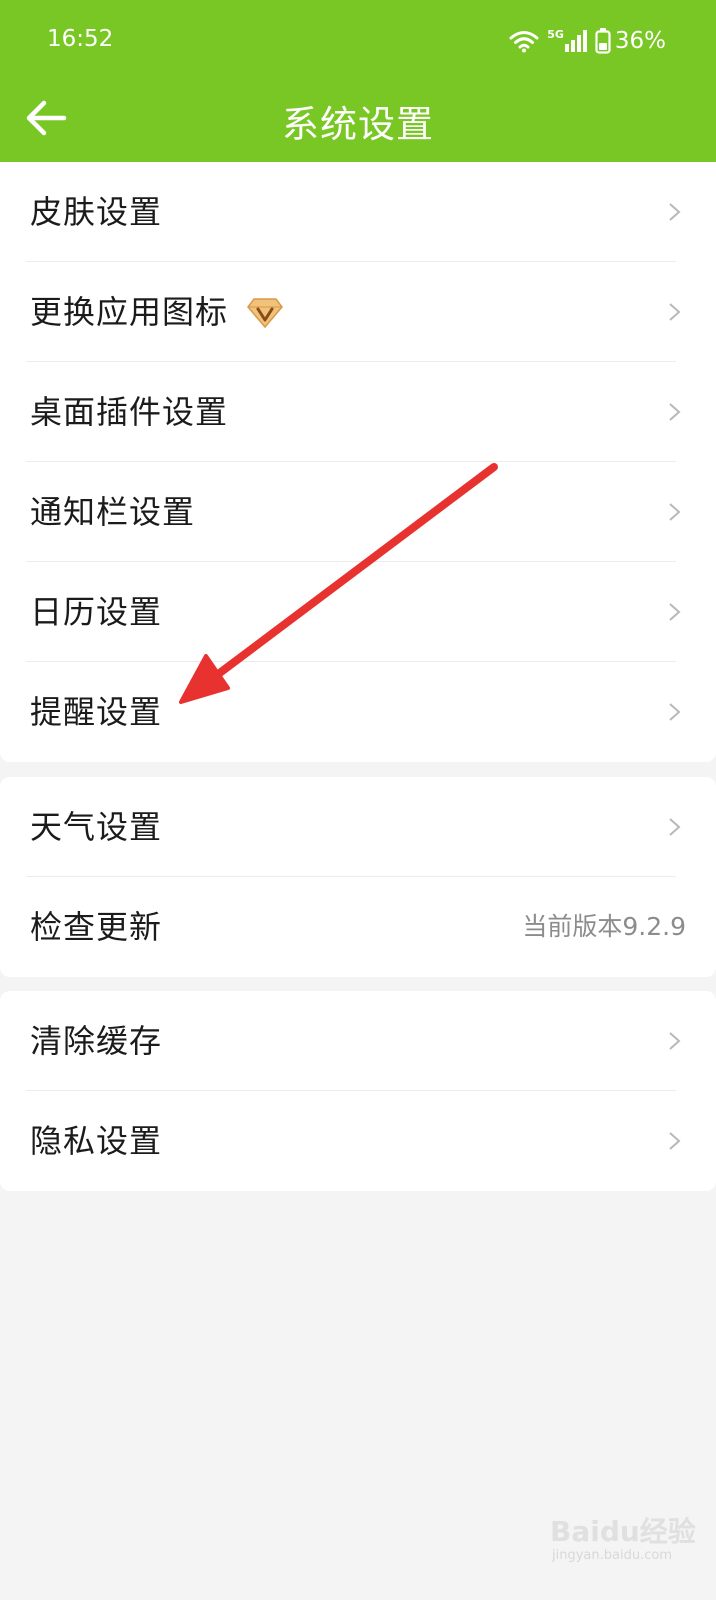 The width and height of the screenshot is (716, 1600). What do you see at coordinates (555, 34) in the screenshot?
I see `network-type: 5G` at bounding box center [555, 34].